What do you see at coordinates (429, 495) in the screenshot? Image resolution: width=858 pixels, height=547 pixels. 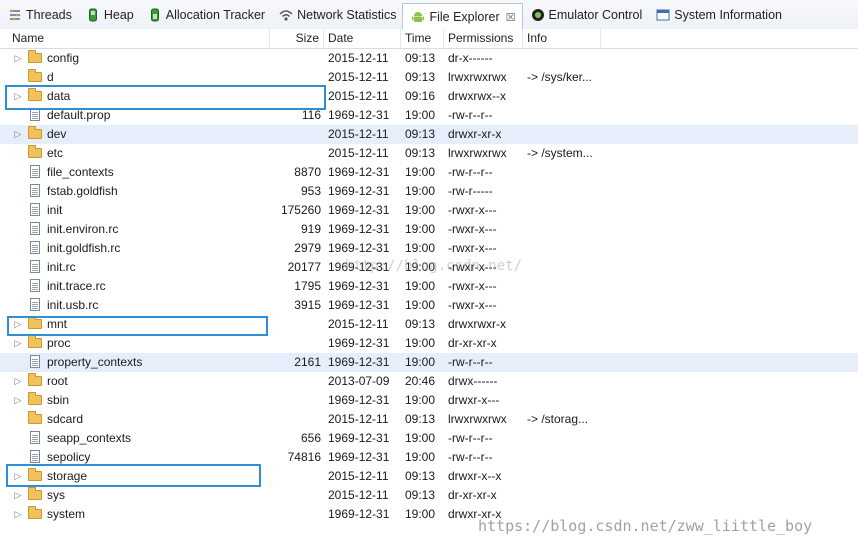 I see `tree-row-sys: ▷ sys 2015-12-11 09:13 dr-xr-xr-x` at bounding box center [429, 495].